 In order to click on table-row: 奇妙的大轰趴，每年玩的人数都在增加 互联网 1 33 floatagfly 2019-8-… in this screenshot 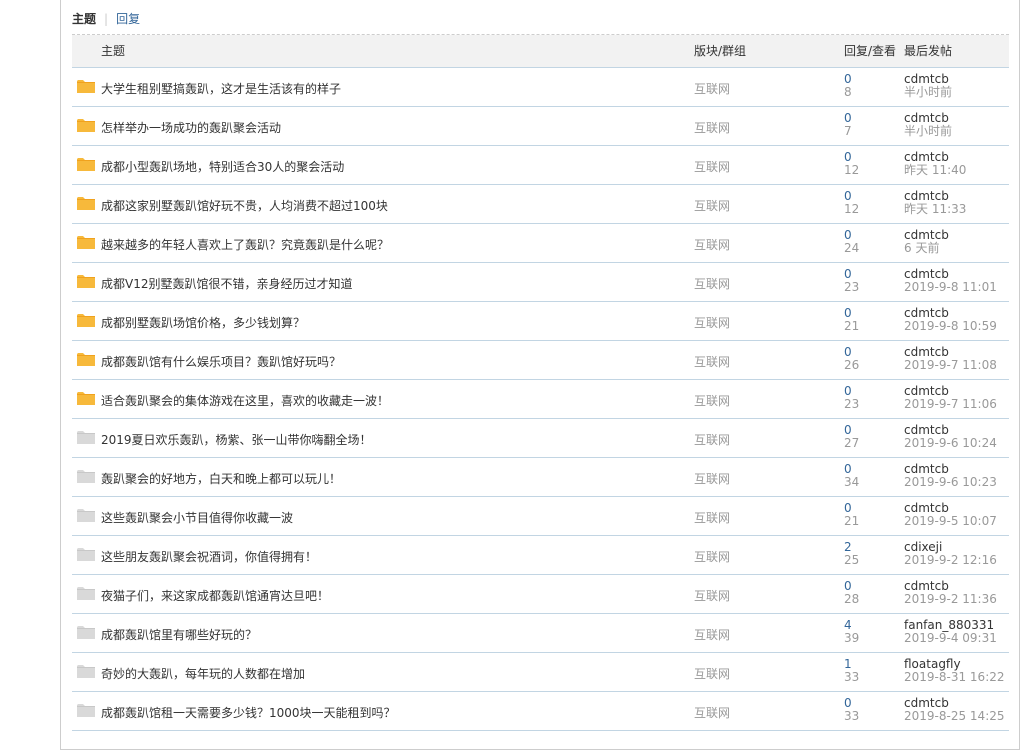, I will do `click(540, 672)`.